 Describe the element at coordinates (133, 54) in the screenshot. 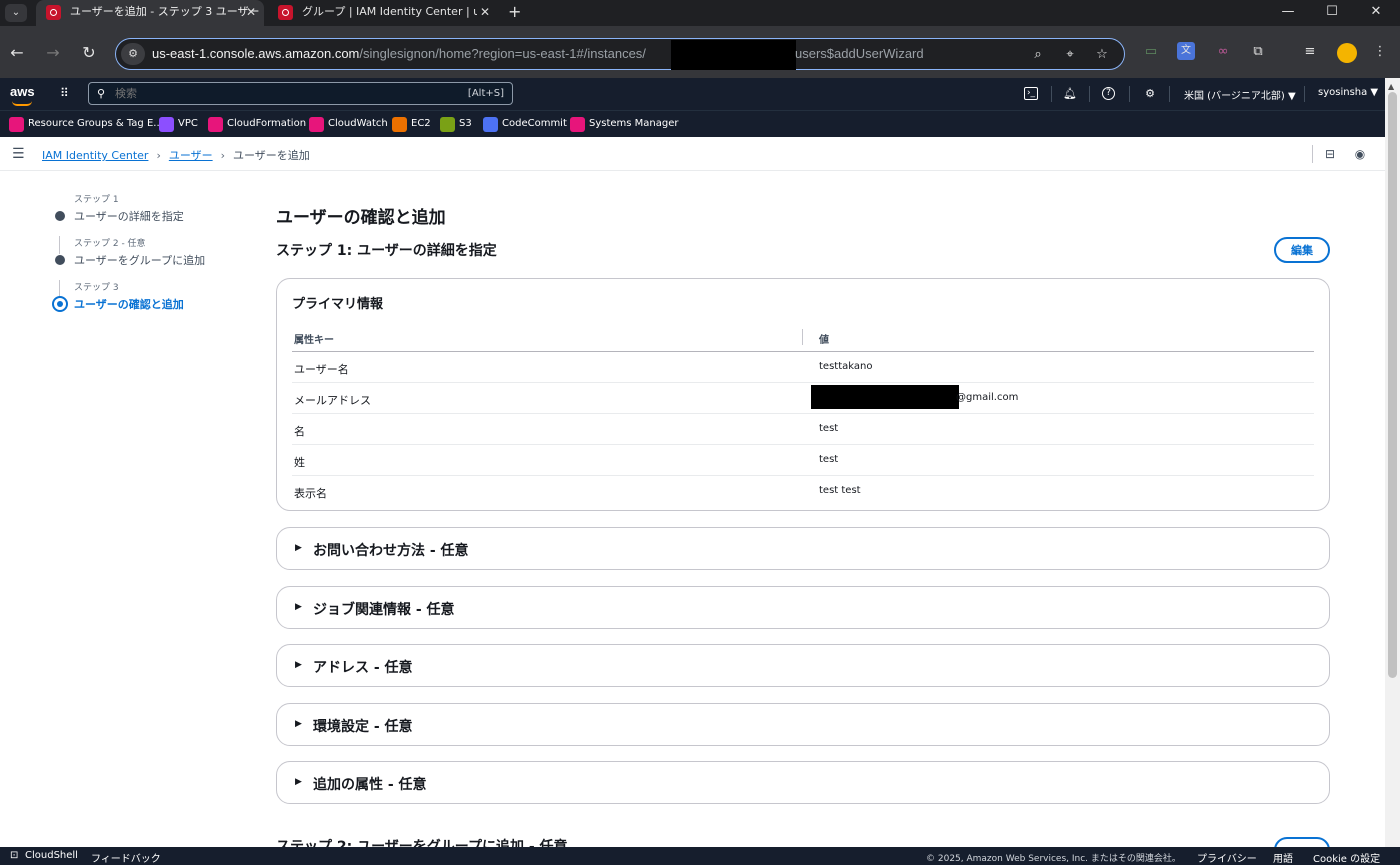

I see `site-info-icon: ⚙` at that location.